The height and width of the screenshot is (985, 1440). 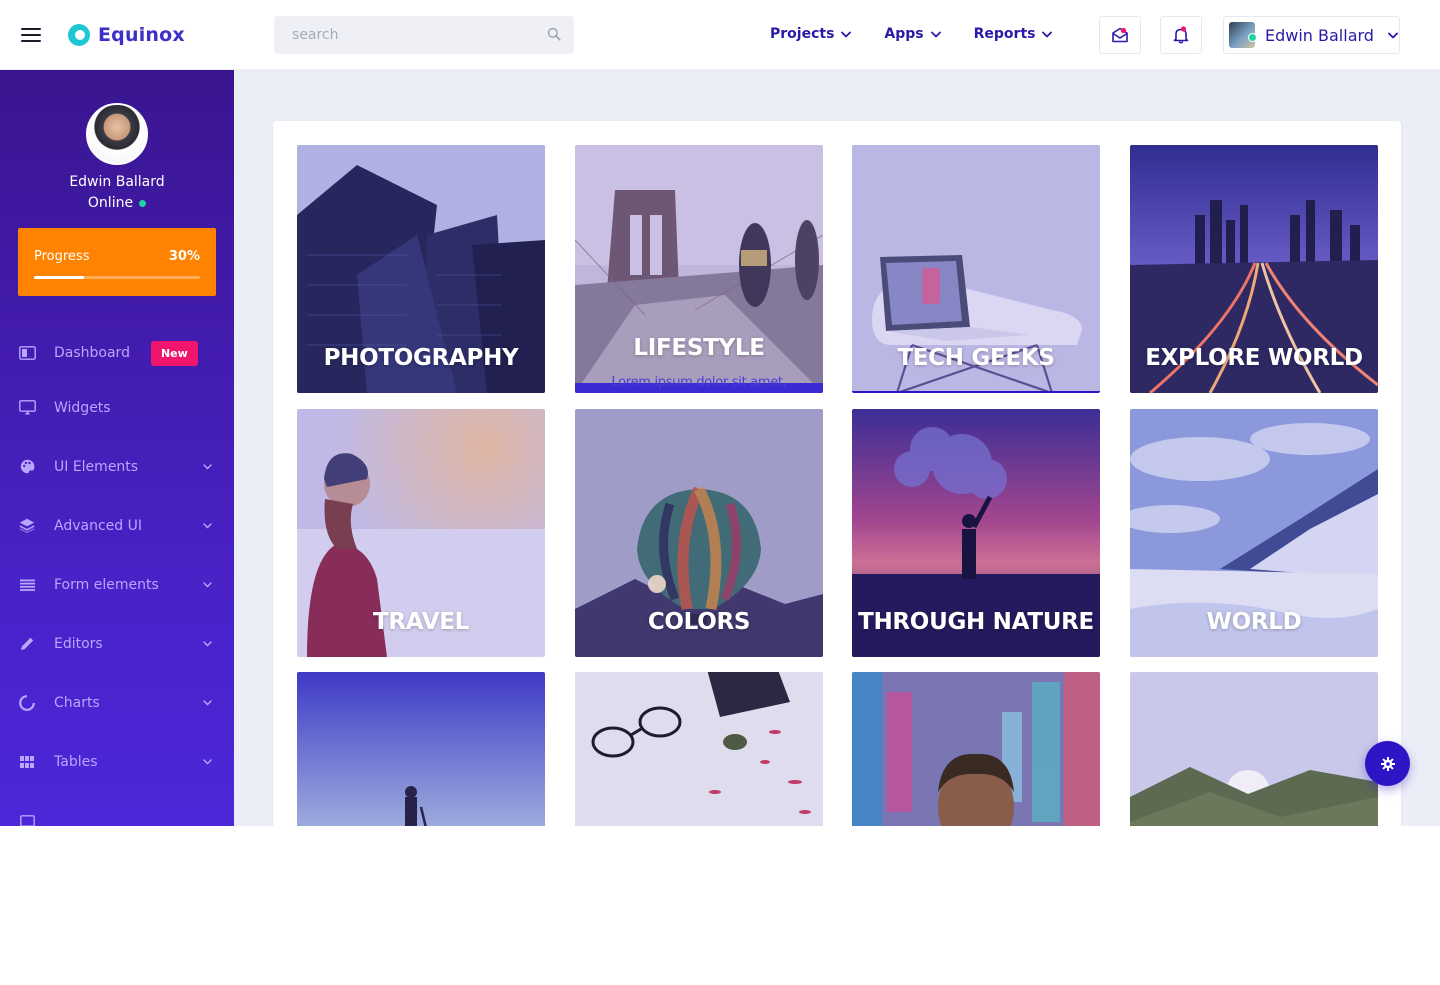 What do you see at coordinates (1243, 35) in the screenshot?
I see `avatar` at bounding box center [1243, 35].